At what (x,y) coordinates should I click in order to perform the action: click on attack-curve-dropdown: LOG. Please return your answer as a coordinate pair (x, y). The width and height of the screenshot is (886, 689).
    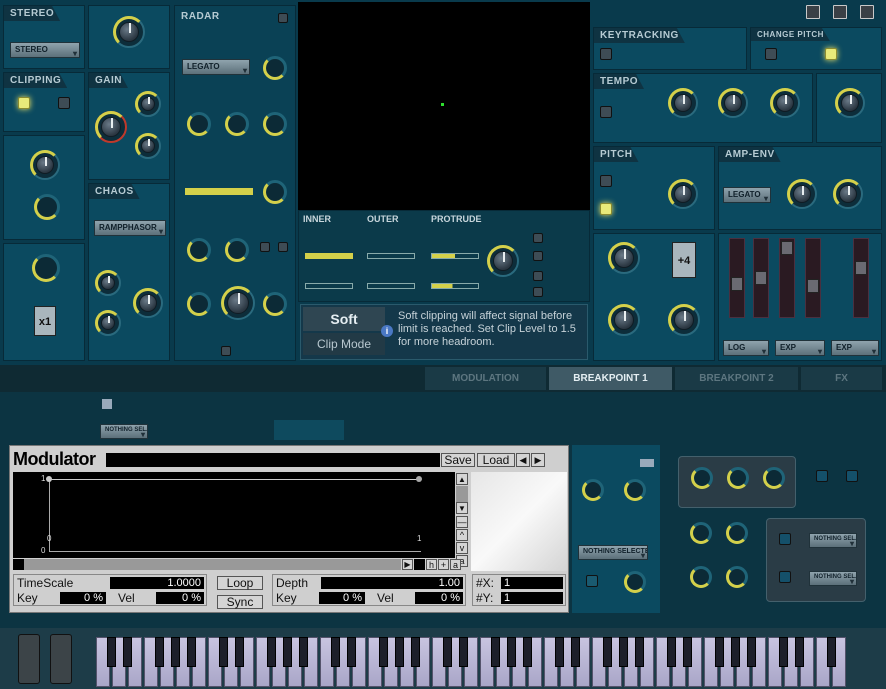
    Looking at the image, I should click on (746, 348).